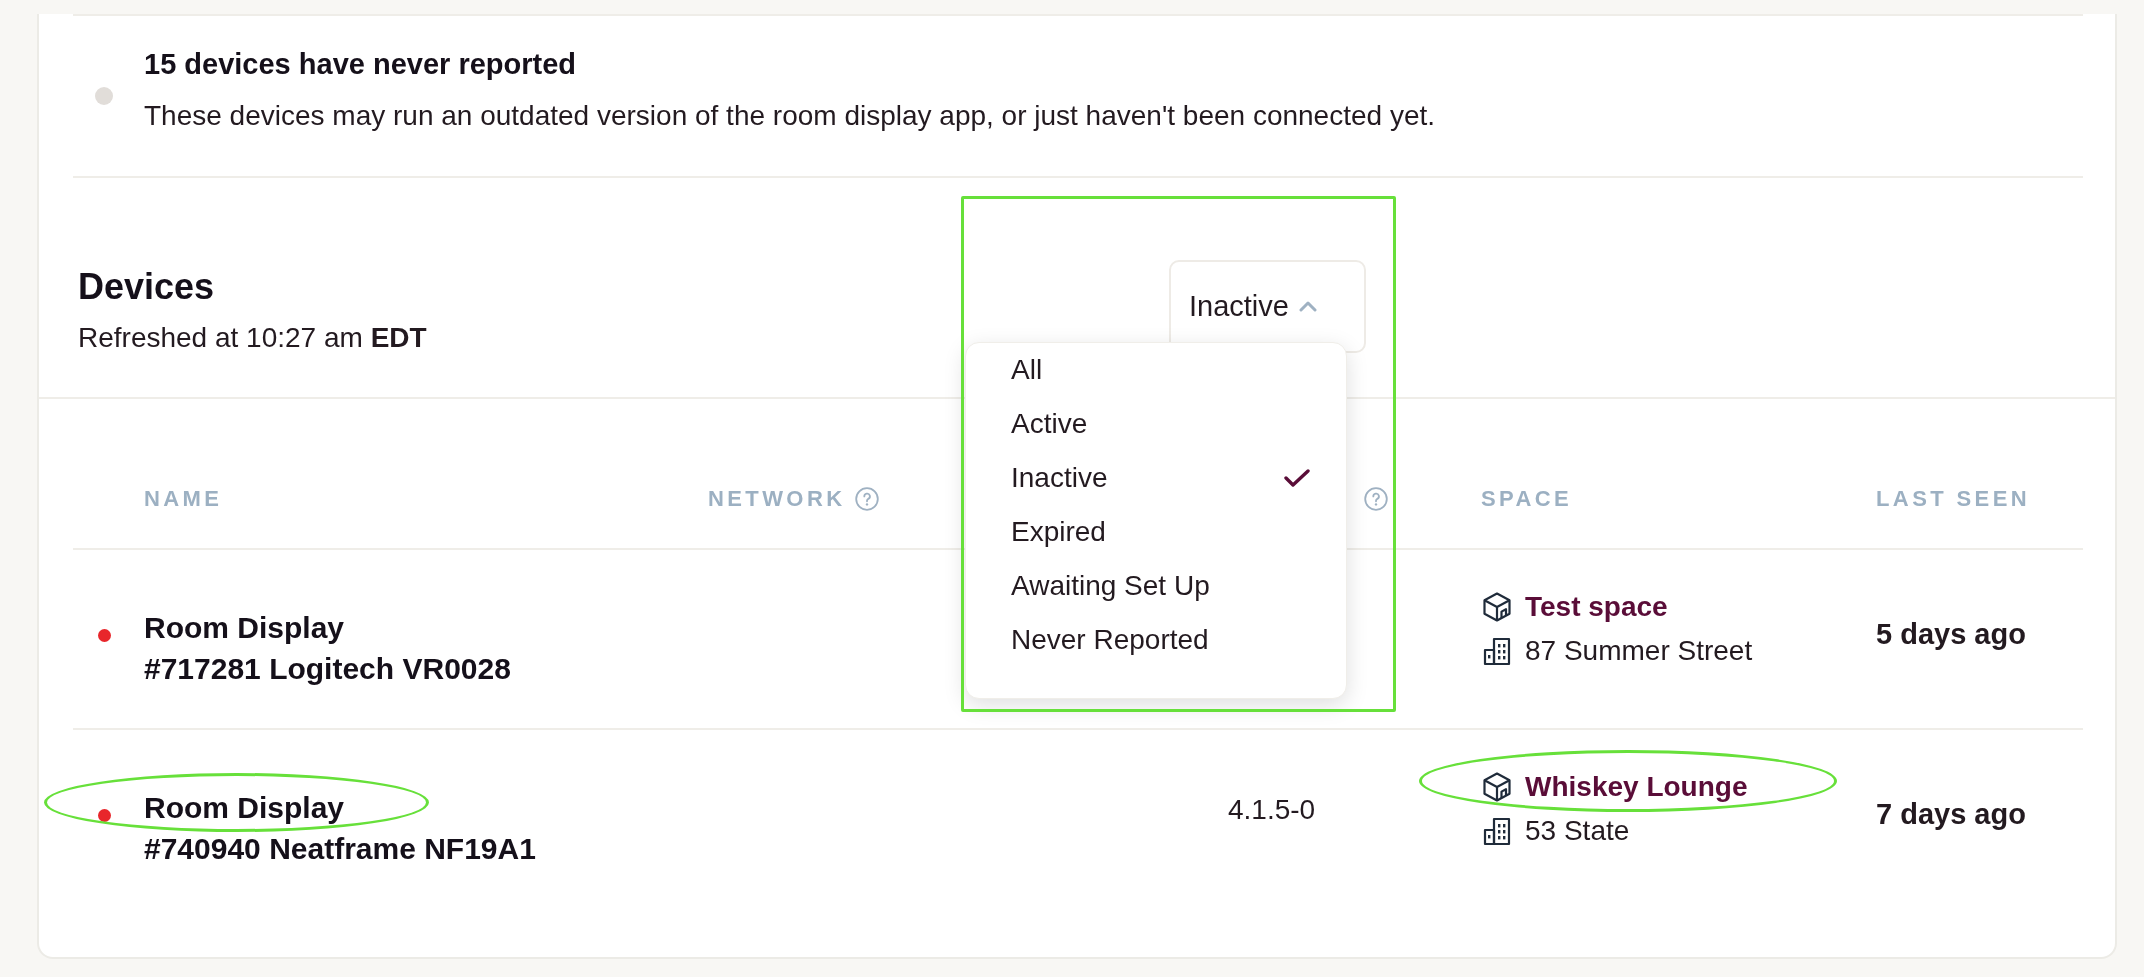 The image size is (2144, 977). Describe the element at coordinates (360, 64) in the screenshot. I see `notice-title: 15 devices have never reported` at that location.